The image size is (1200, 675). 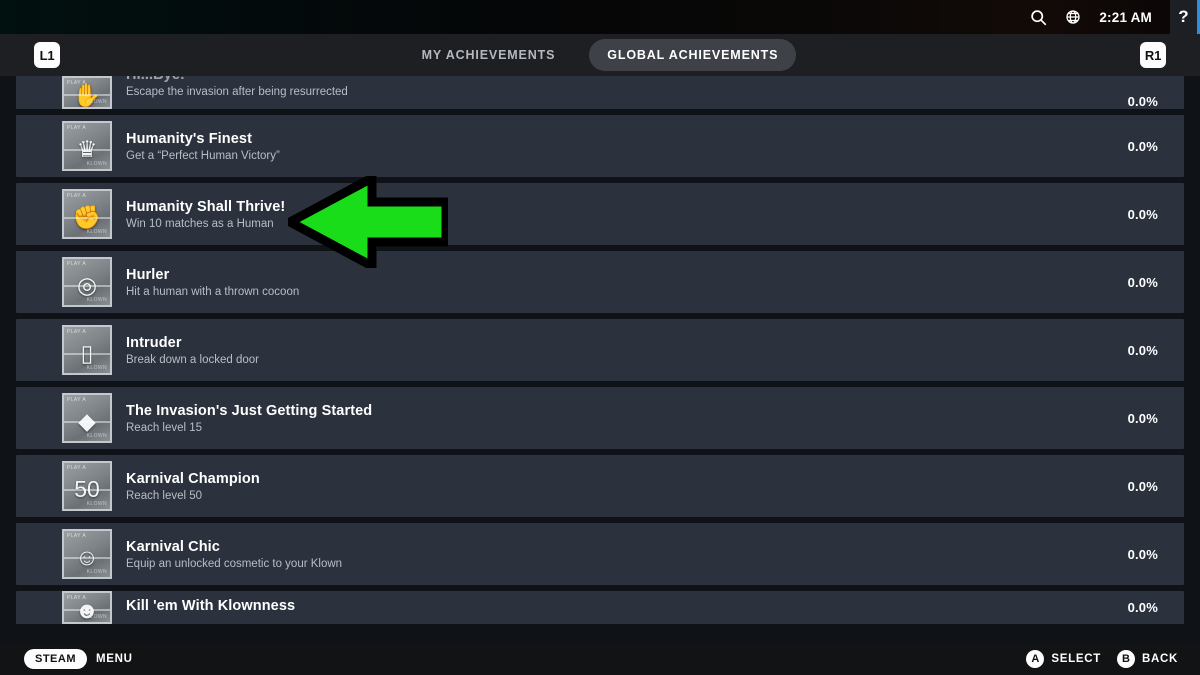 What do you see at coordinates (1035, 659) in the screenshot?
I see `a-button-icon: A` at bounding box center [1035, 659].